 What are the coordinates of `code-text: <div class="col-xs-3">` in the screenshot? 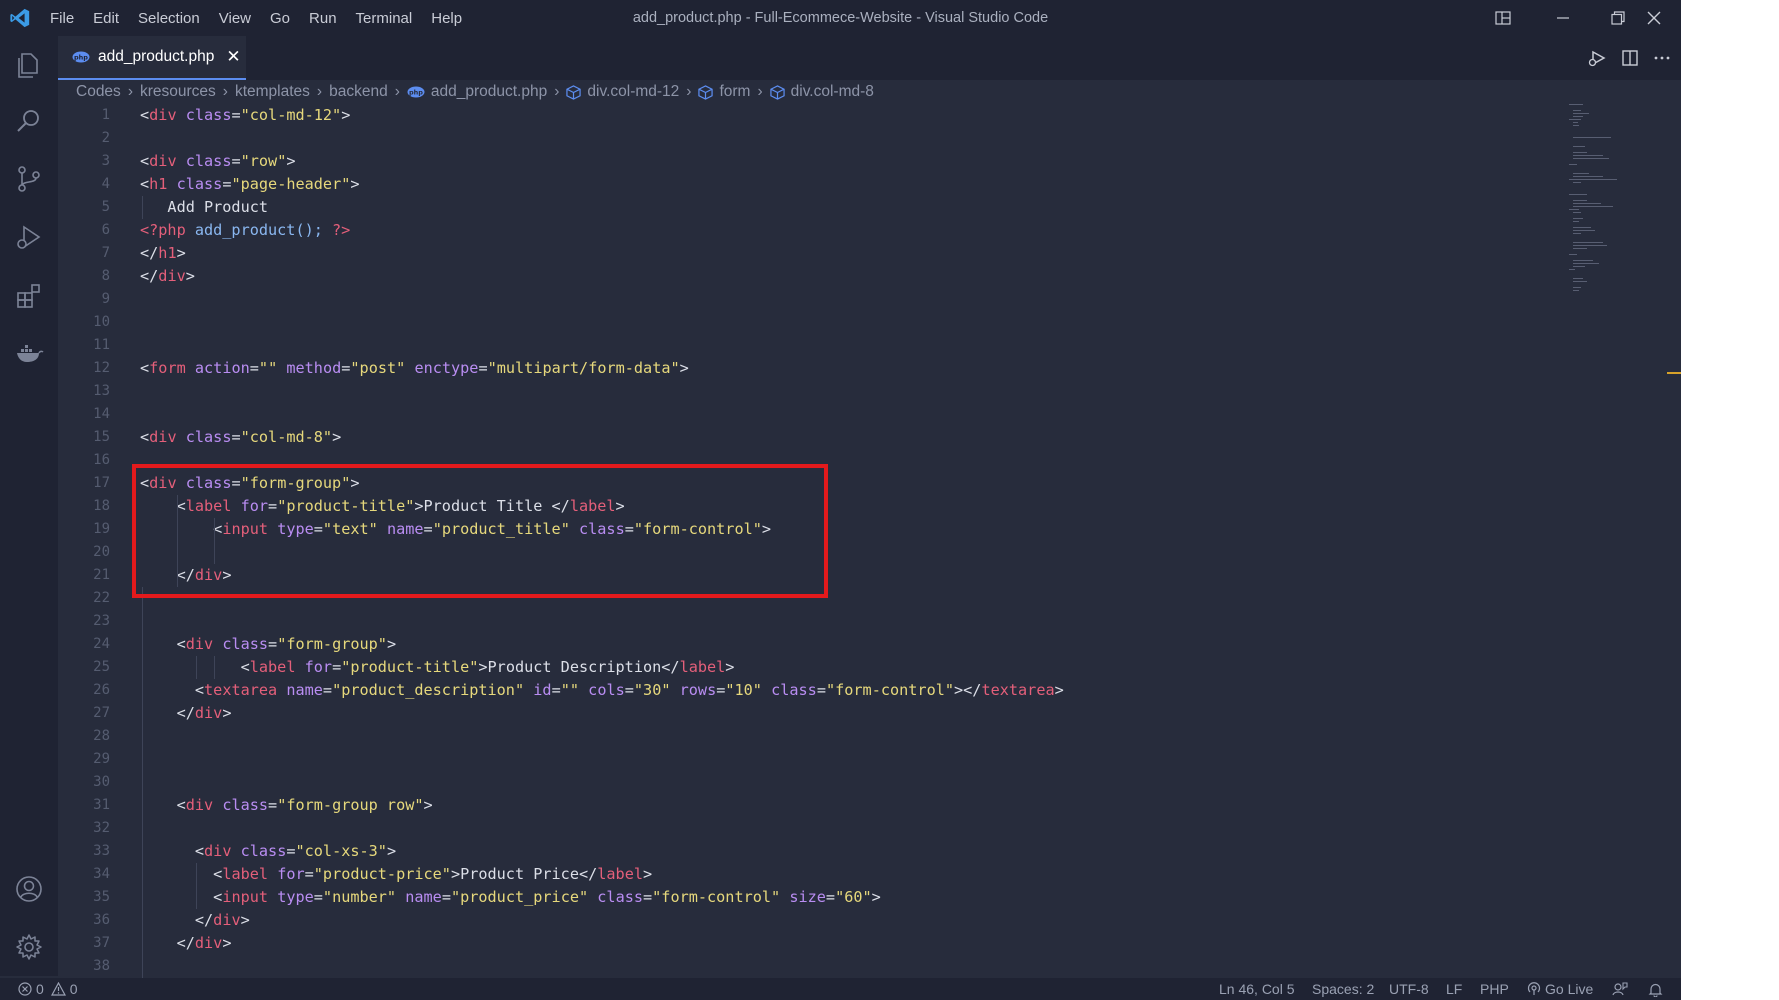 It's located at (295, 851).